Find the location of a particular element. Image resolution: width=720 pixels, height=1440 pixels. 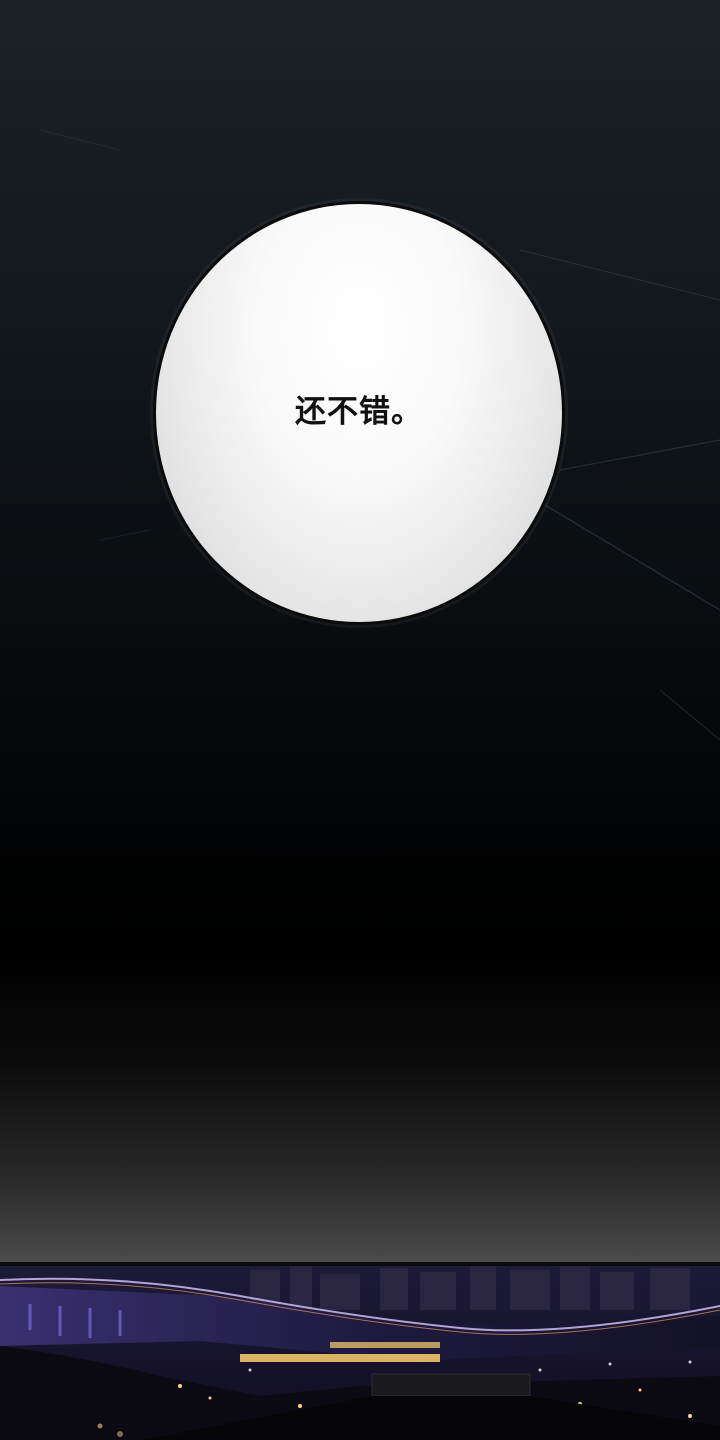

dialogue-text: 还不错。 is located at coordinates (359, 412).